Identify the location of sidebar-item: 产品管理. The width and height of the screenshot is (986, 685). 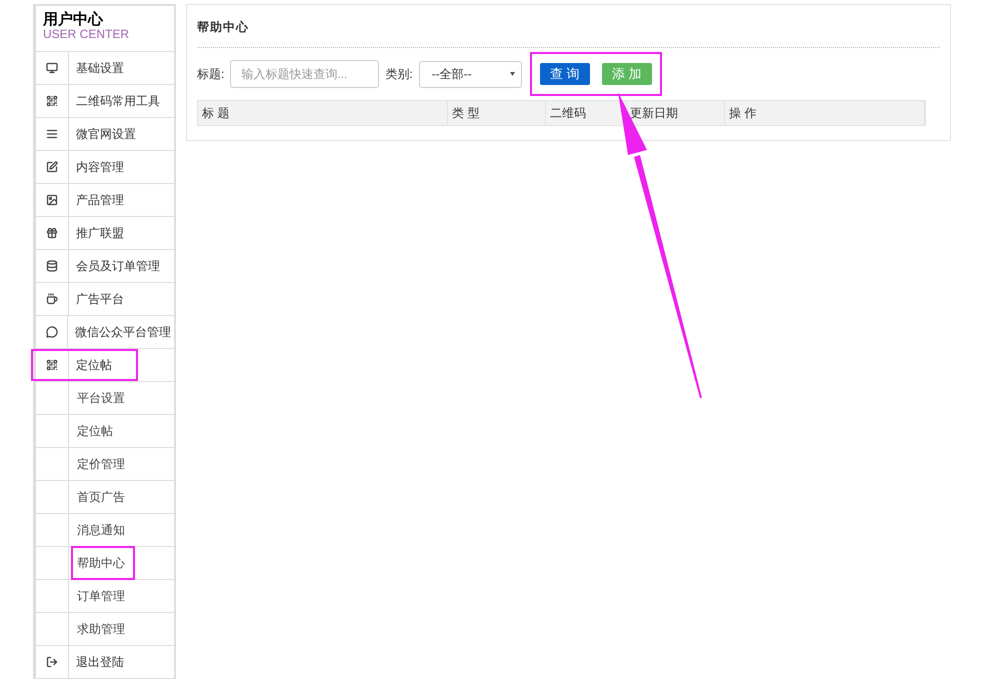
(100, 200).